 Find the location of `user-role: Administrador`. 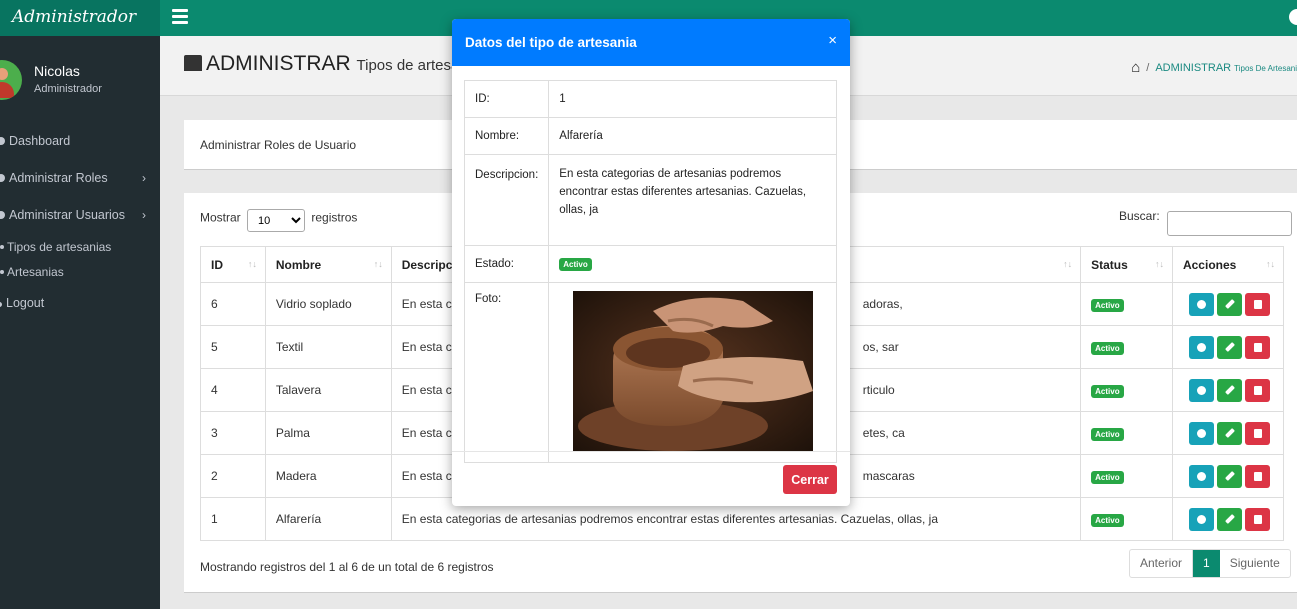

user-role: Administrador is located at coordinates (68, 89).